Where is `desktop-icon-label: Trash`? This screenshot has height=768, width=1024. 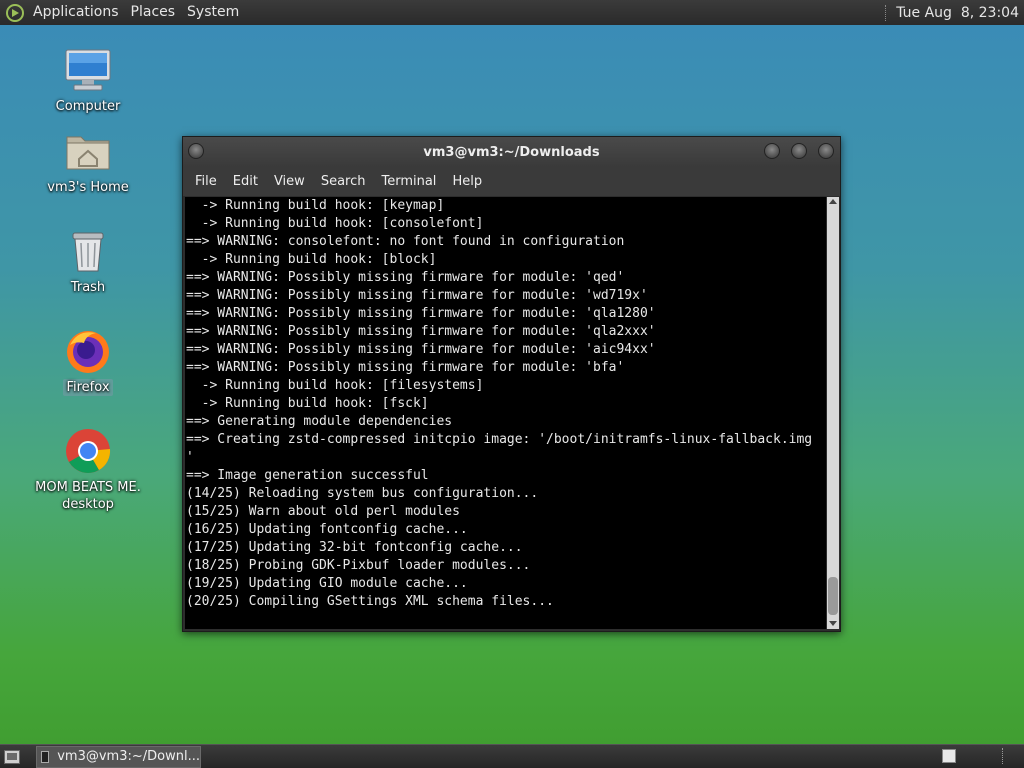
desktop-icon-label: Trash is located at coordinates (88, 287).